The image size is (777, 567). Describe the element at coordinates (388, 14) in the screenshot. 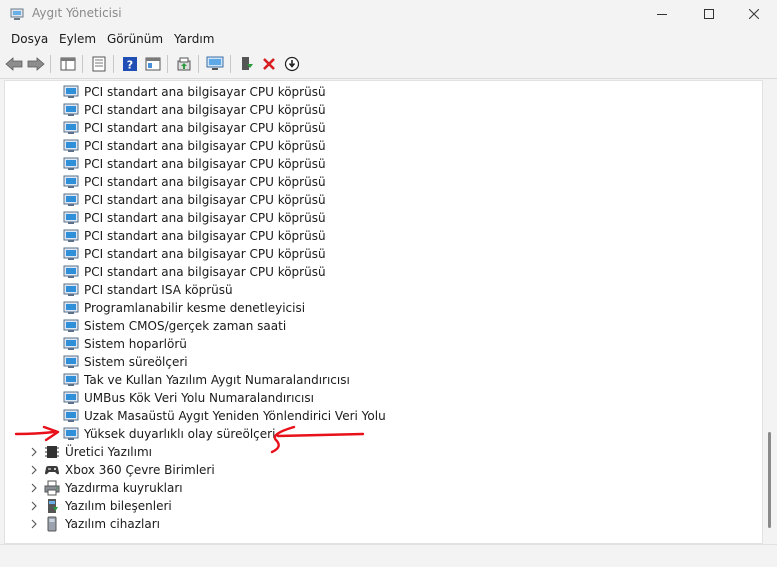

I see `title-bar: Aygıt Yöneticisi` at that location.